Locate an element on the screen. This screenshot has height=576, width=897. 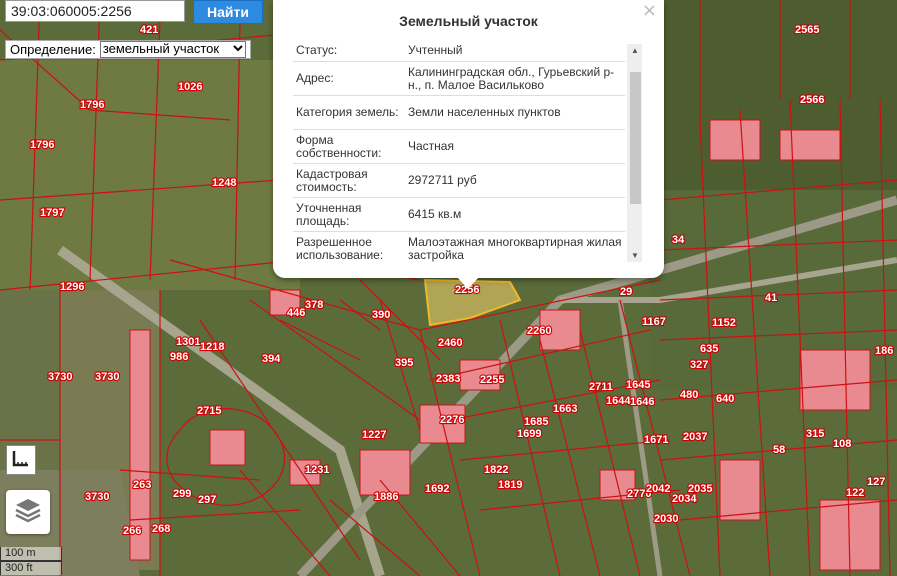
ruler-icon is located at coordinates (21, 460).